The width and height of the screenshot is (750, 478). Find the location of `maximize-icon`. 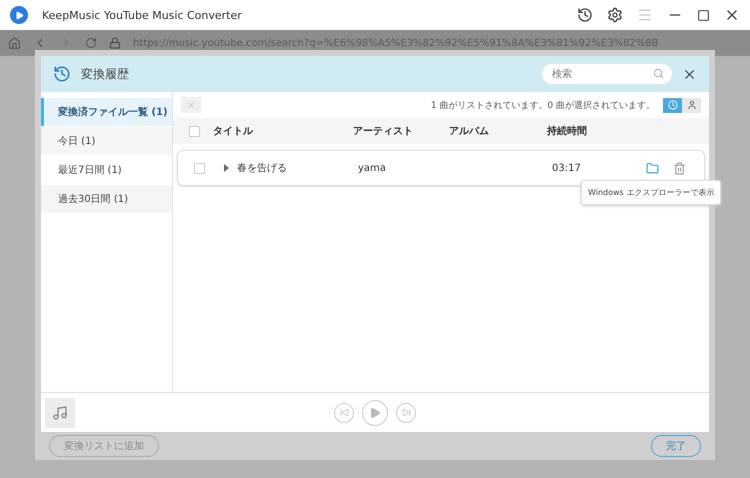

maximize-icon is located at coordinates (703, 15).